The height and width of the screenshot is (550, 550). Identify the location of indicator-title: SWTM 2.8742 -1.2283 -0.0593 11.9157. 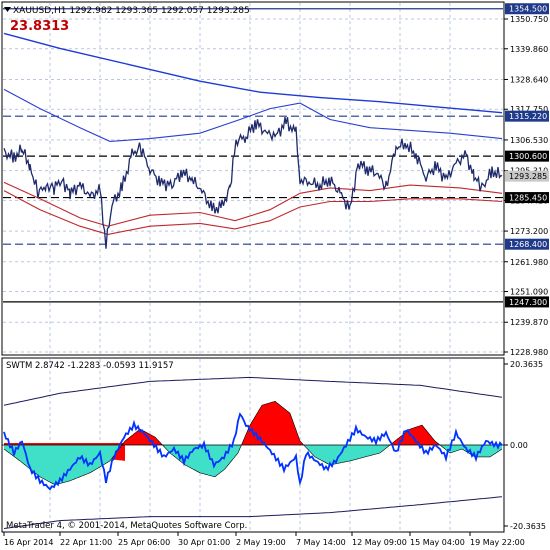
(90, 366).